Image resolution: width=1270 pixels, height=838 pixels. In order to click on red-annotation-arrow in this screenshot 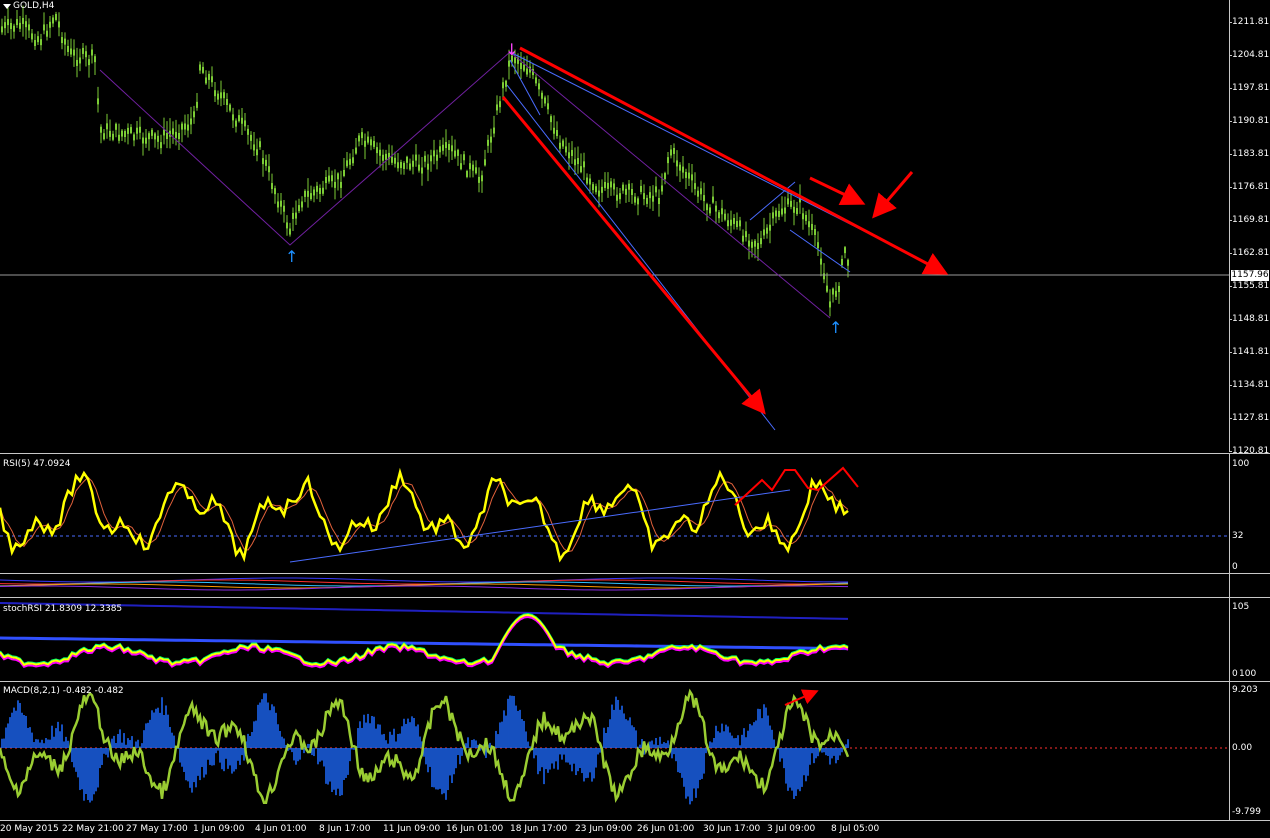, I will do `click(893, 195)`.